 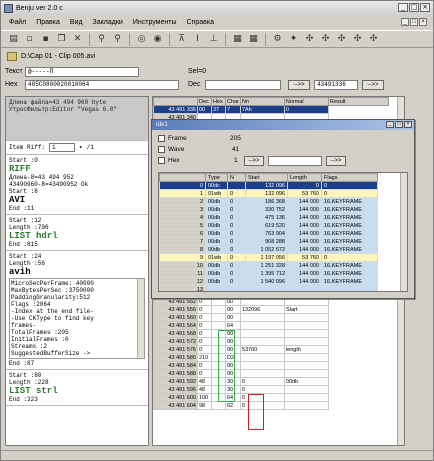 I want to click on dialog-go-button: -->>, so click(x=254, y=161).